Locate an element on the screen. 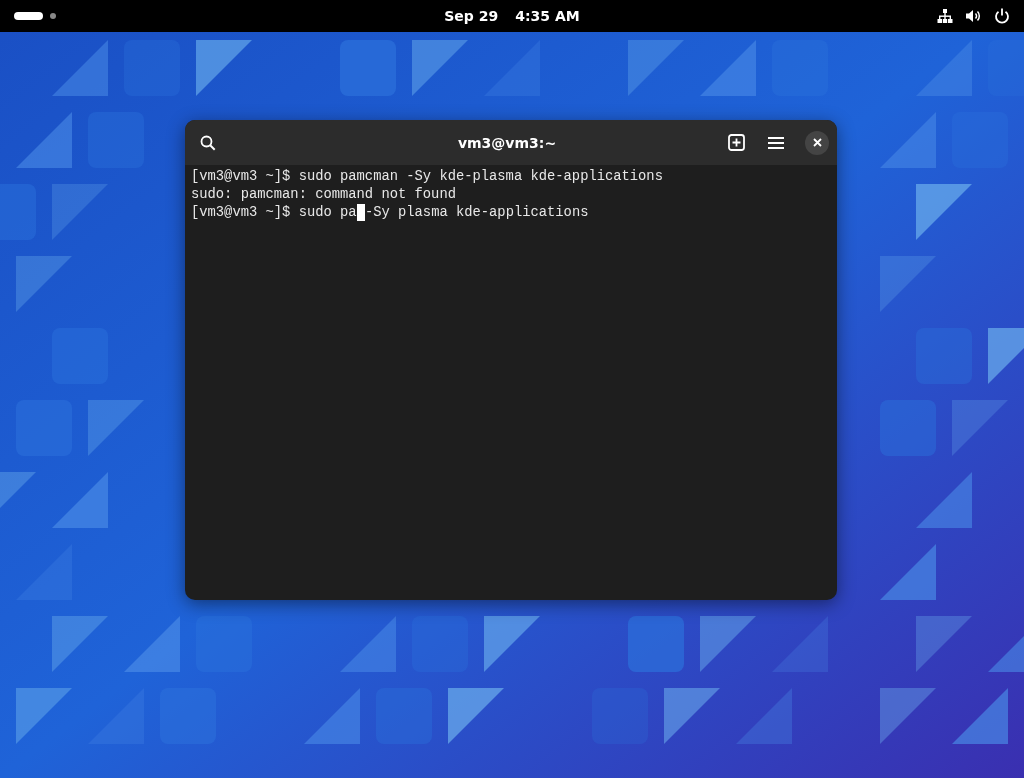 The width and height of the screenshot is (1024, 778). text-cursor is located at coordinates (360, 212).